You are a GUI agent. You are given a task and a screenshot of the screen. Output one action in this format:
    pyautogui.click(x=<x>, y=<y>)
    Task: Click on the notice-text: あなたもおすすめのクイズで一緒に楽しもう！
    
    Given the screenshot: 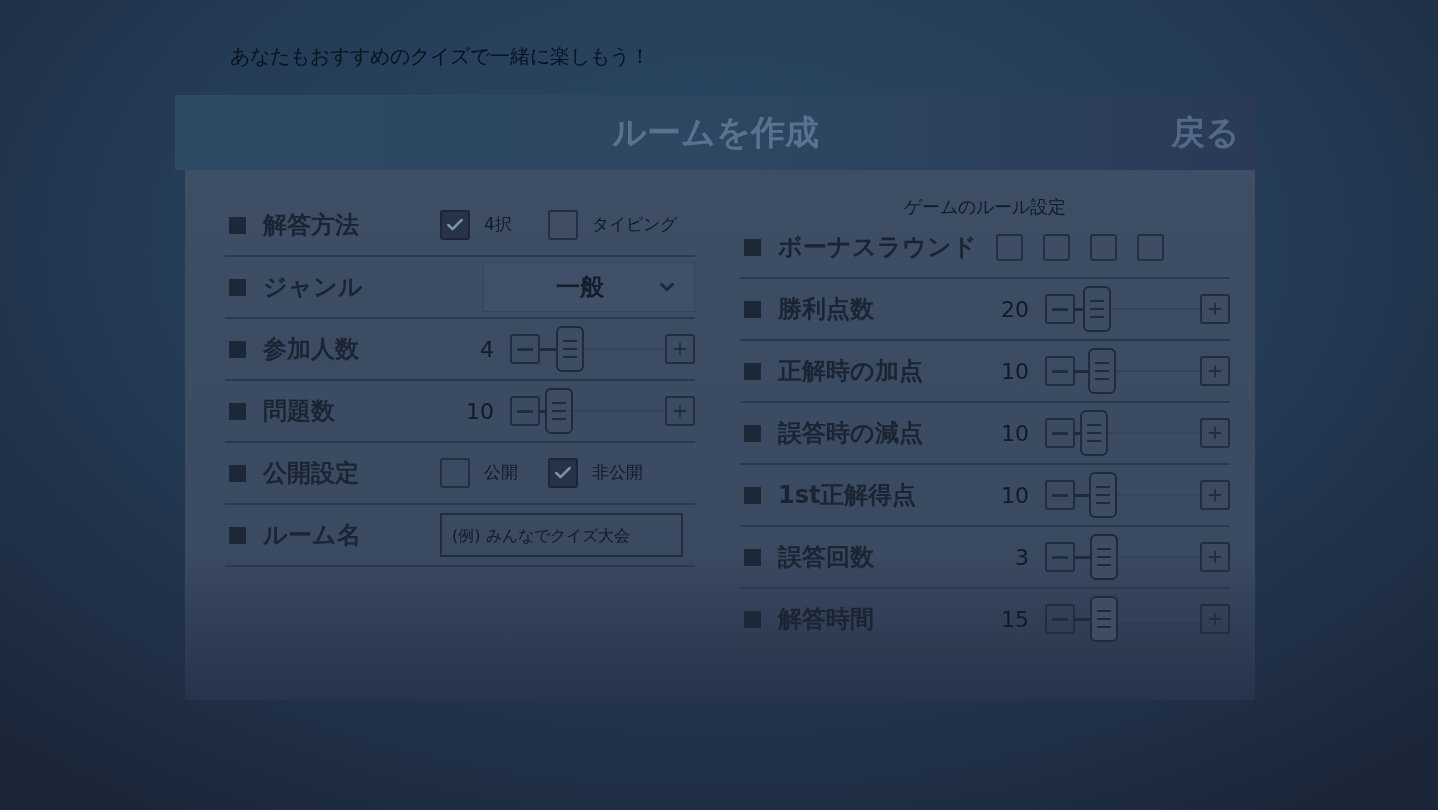 What is the action you would take?
    pyautogui.click(x=440, y=56)
    